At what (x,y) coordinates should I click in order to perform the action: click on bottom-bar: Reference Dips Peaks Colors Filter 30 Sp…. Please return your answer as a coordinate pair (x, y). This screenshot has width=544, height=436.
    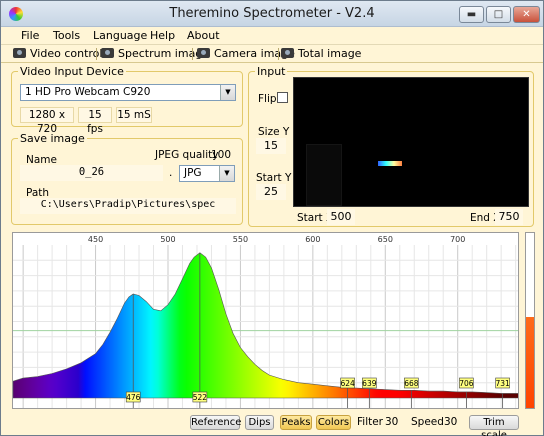
    Looking at the image, I should click on (272, 423).